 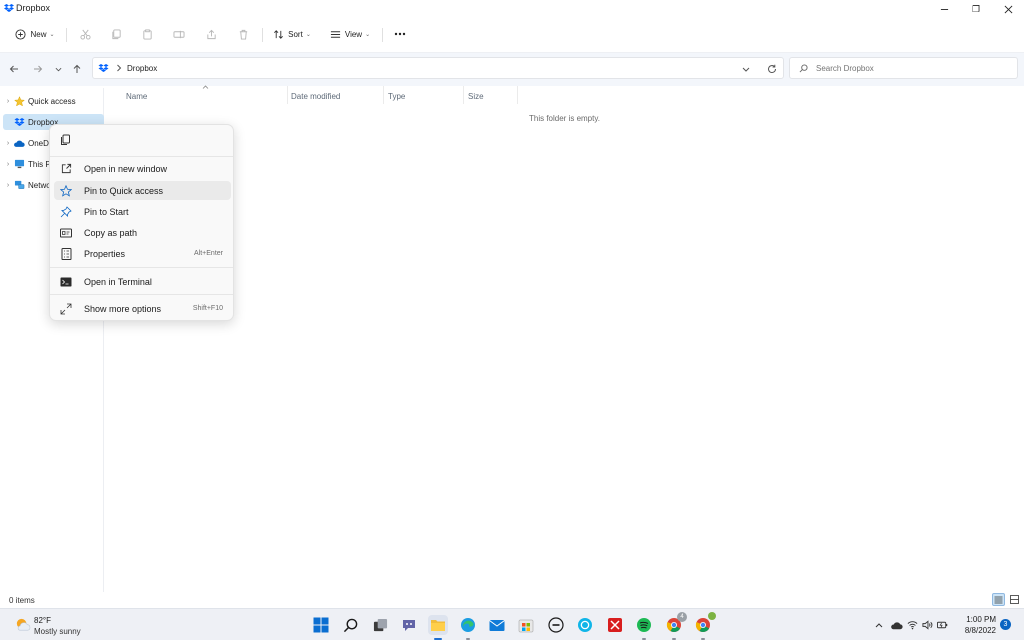 I want to click on chat-icon, so click(x=409, y=625).